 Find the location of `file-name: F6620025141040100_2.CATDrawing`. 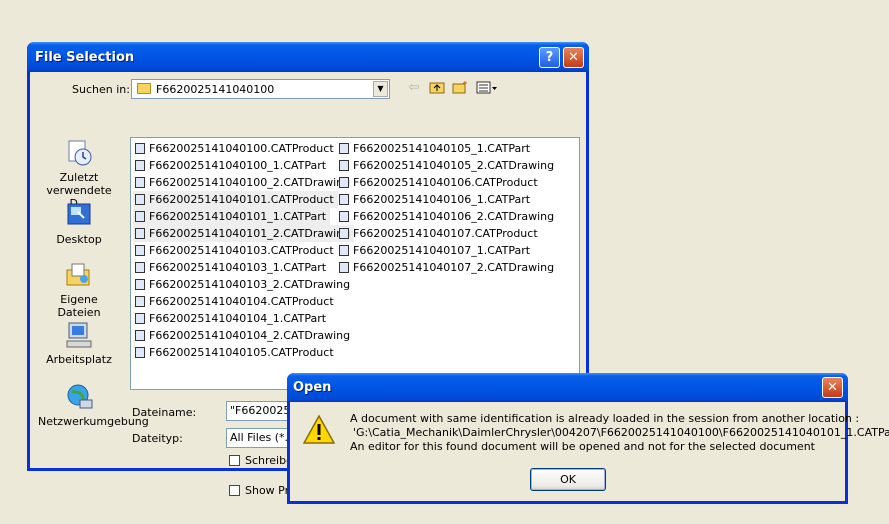

file-name: F6620025141040100_2.CATDrawing is located at coordinates (250, 182).